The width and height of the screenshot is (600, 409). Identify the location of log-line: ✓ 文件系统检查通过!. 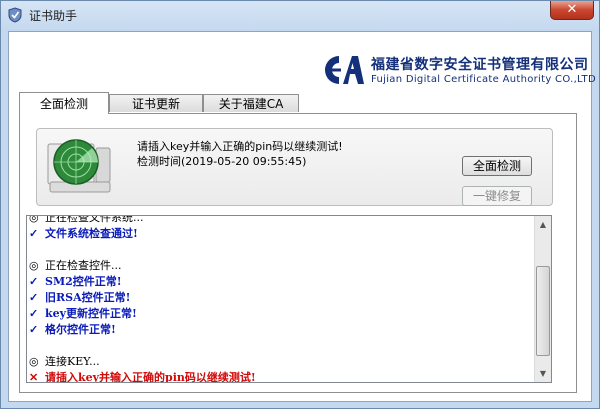
(279, 234).